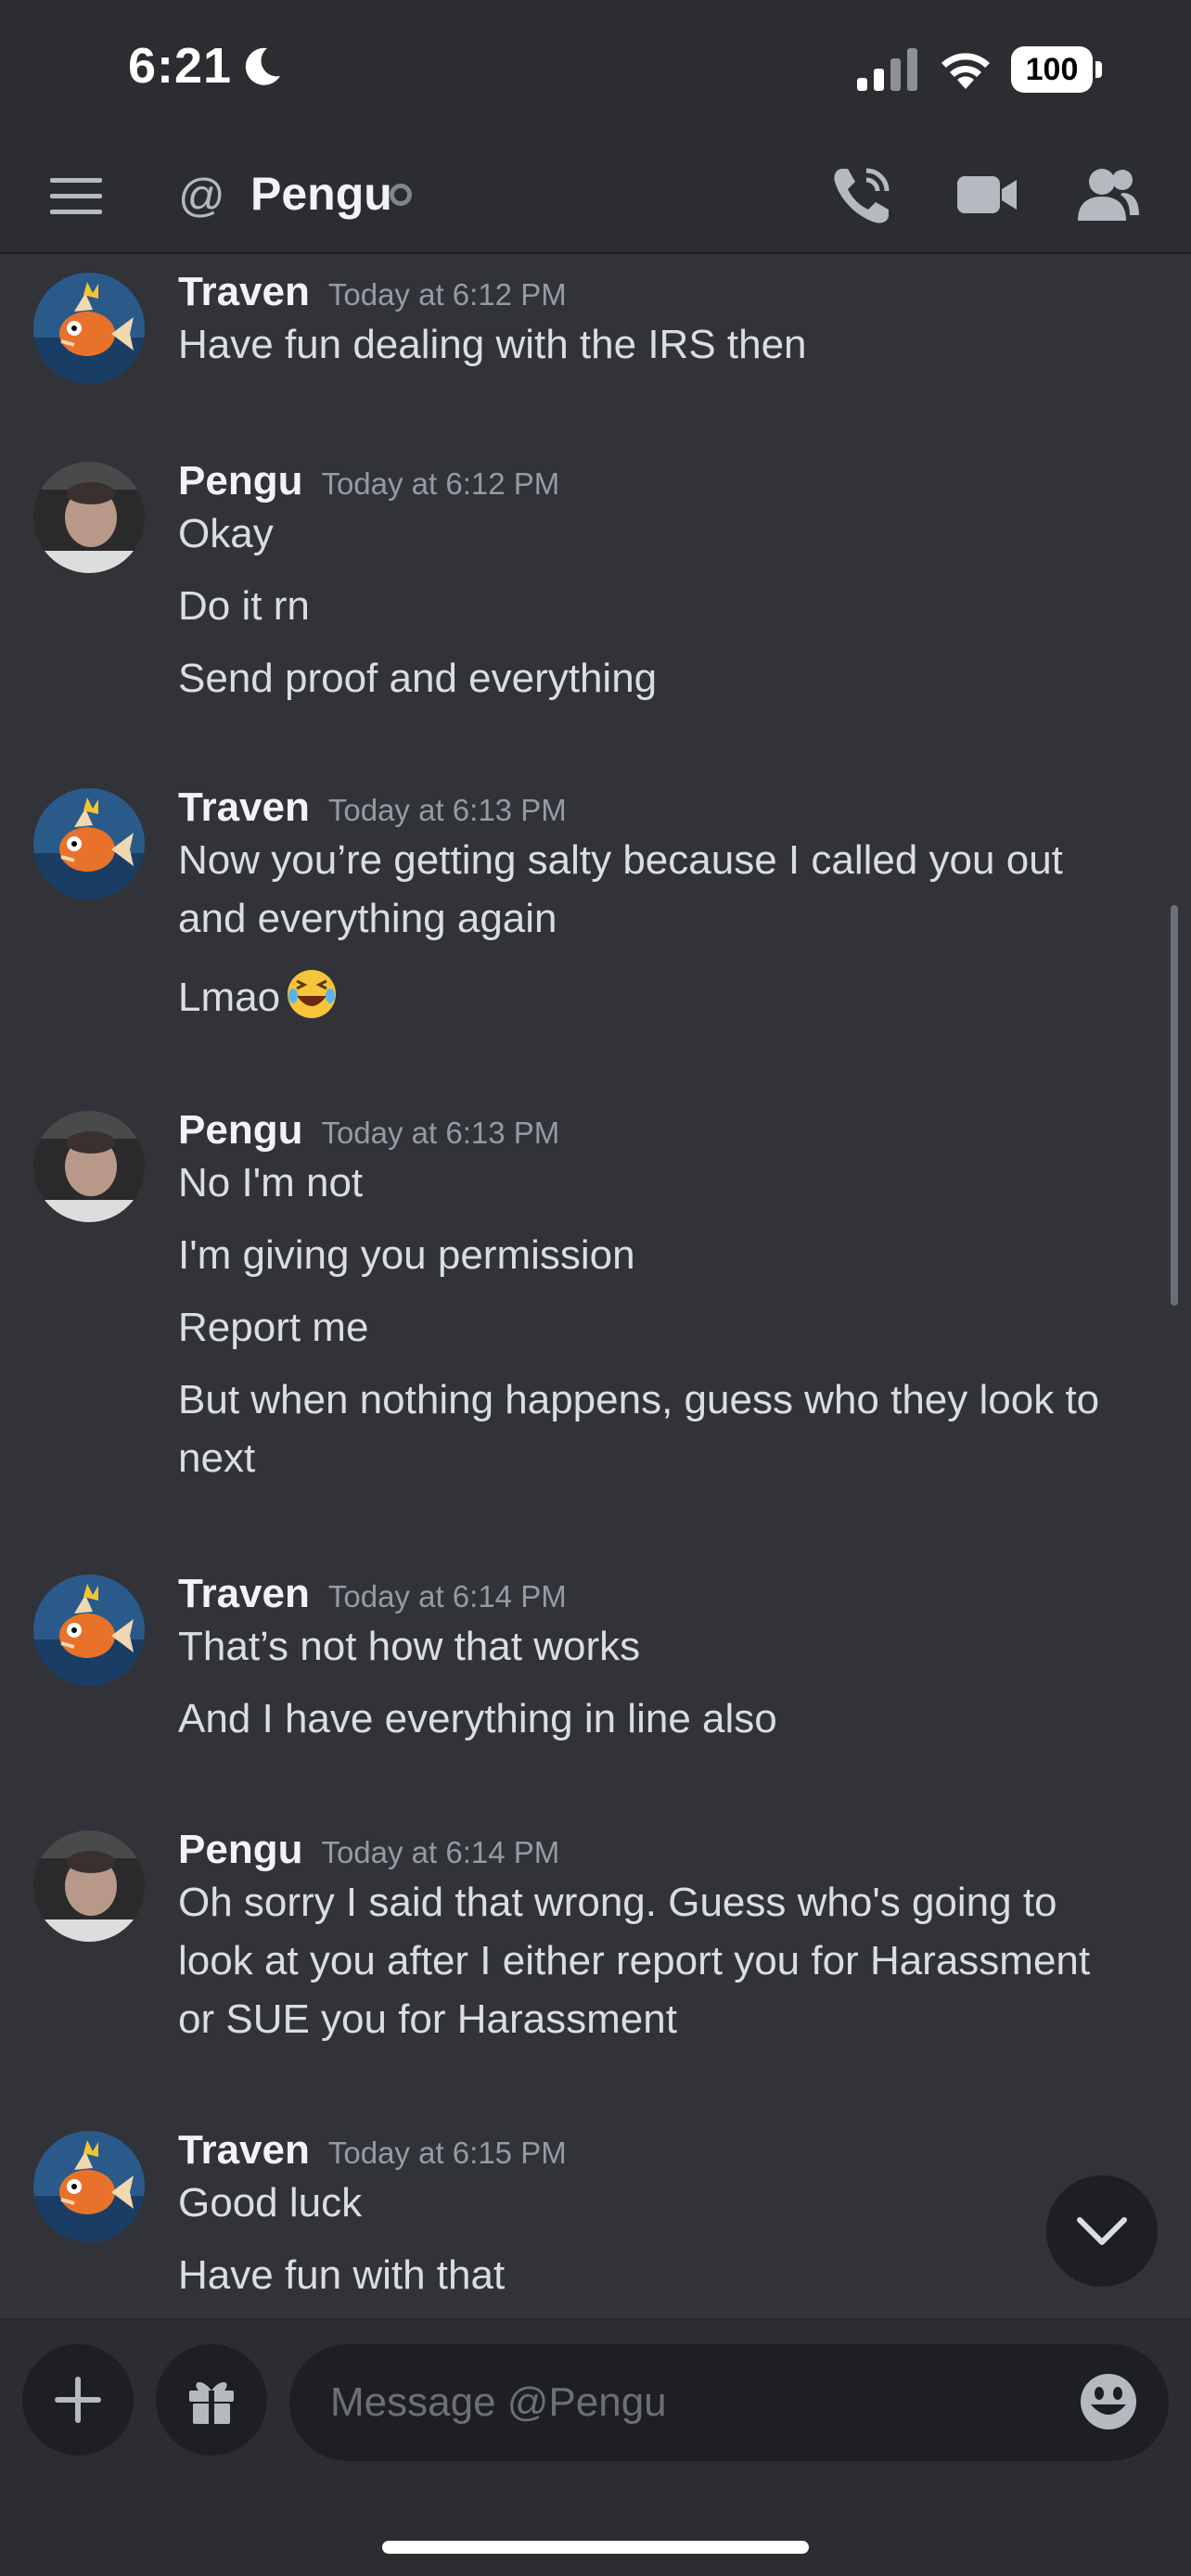  What do you see at coordinates (270, 2203) in the screenshot?
I see `message-text: Good luck` at bounding box center [270, 2203].